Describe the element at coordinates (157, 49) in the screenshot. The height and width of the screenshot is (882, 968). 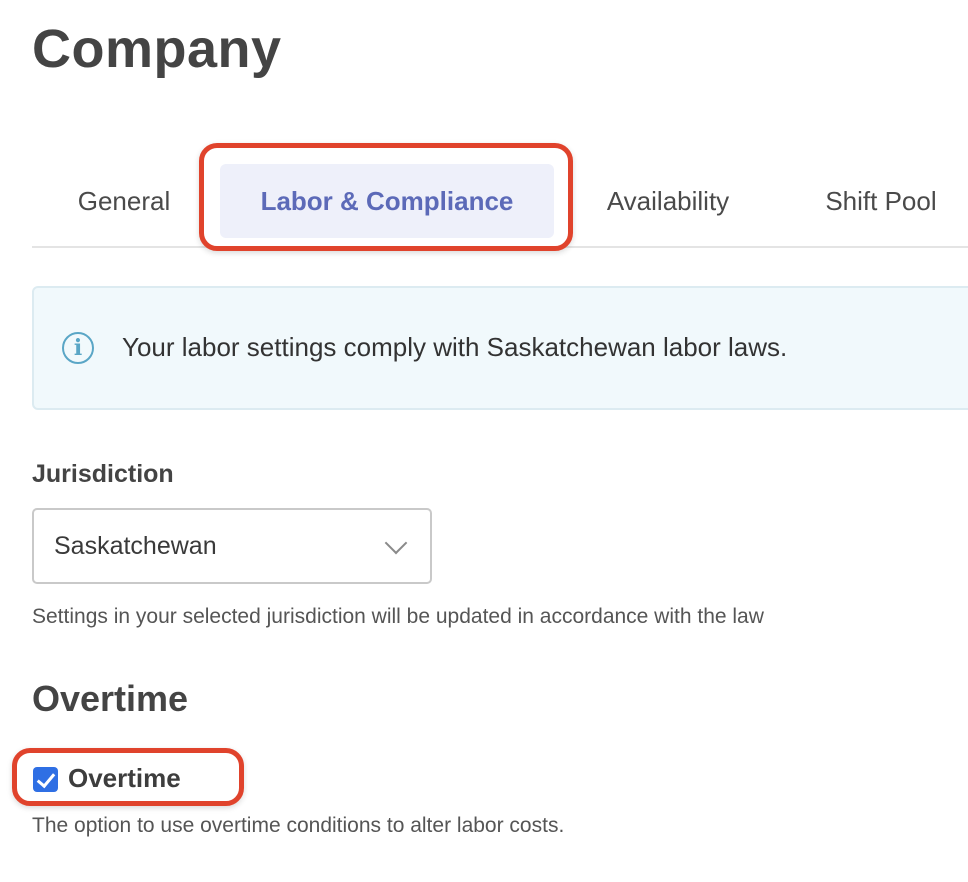
I see `page-title: Company` at that location.